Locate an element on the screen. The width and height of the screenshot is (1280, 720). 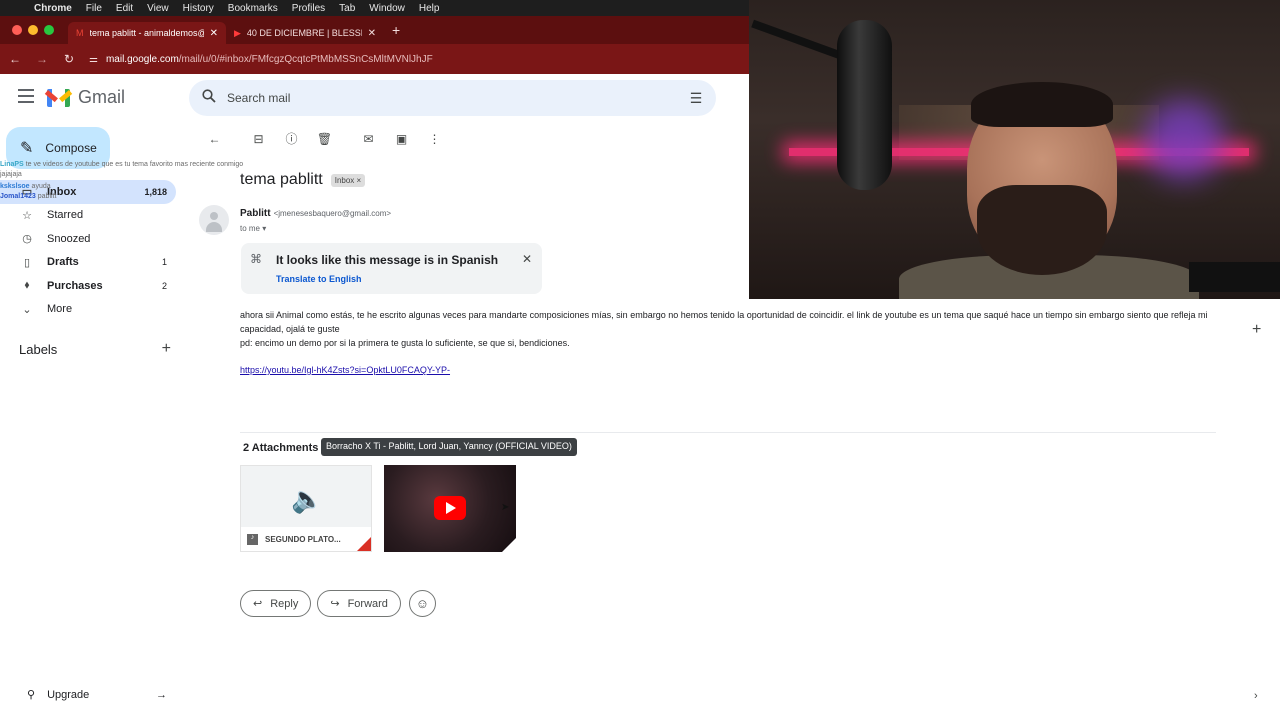
translate-link: Translate to English is located at coordinates (319, 279).